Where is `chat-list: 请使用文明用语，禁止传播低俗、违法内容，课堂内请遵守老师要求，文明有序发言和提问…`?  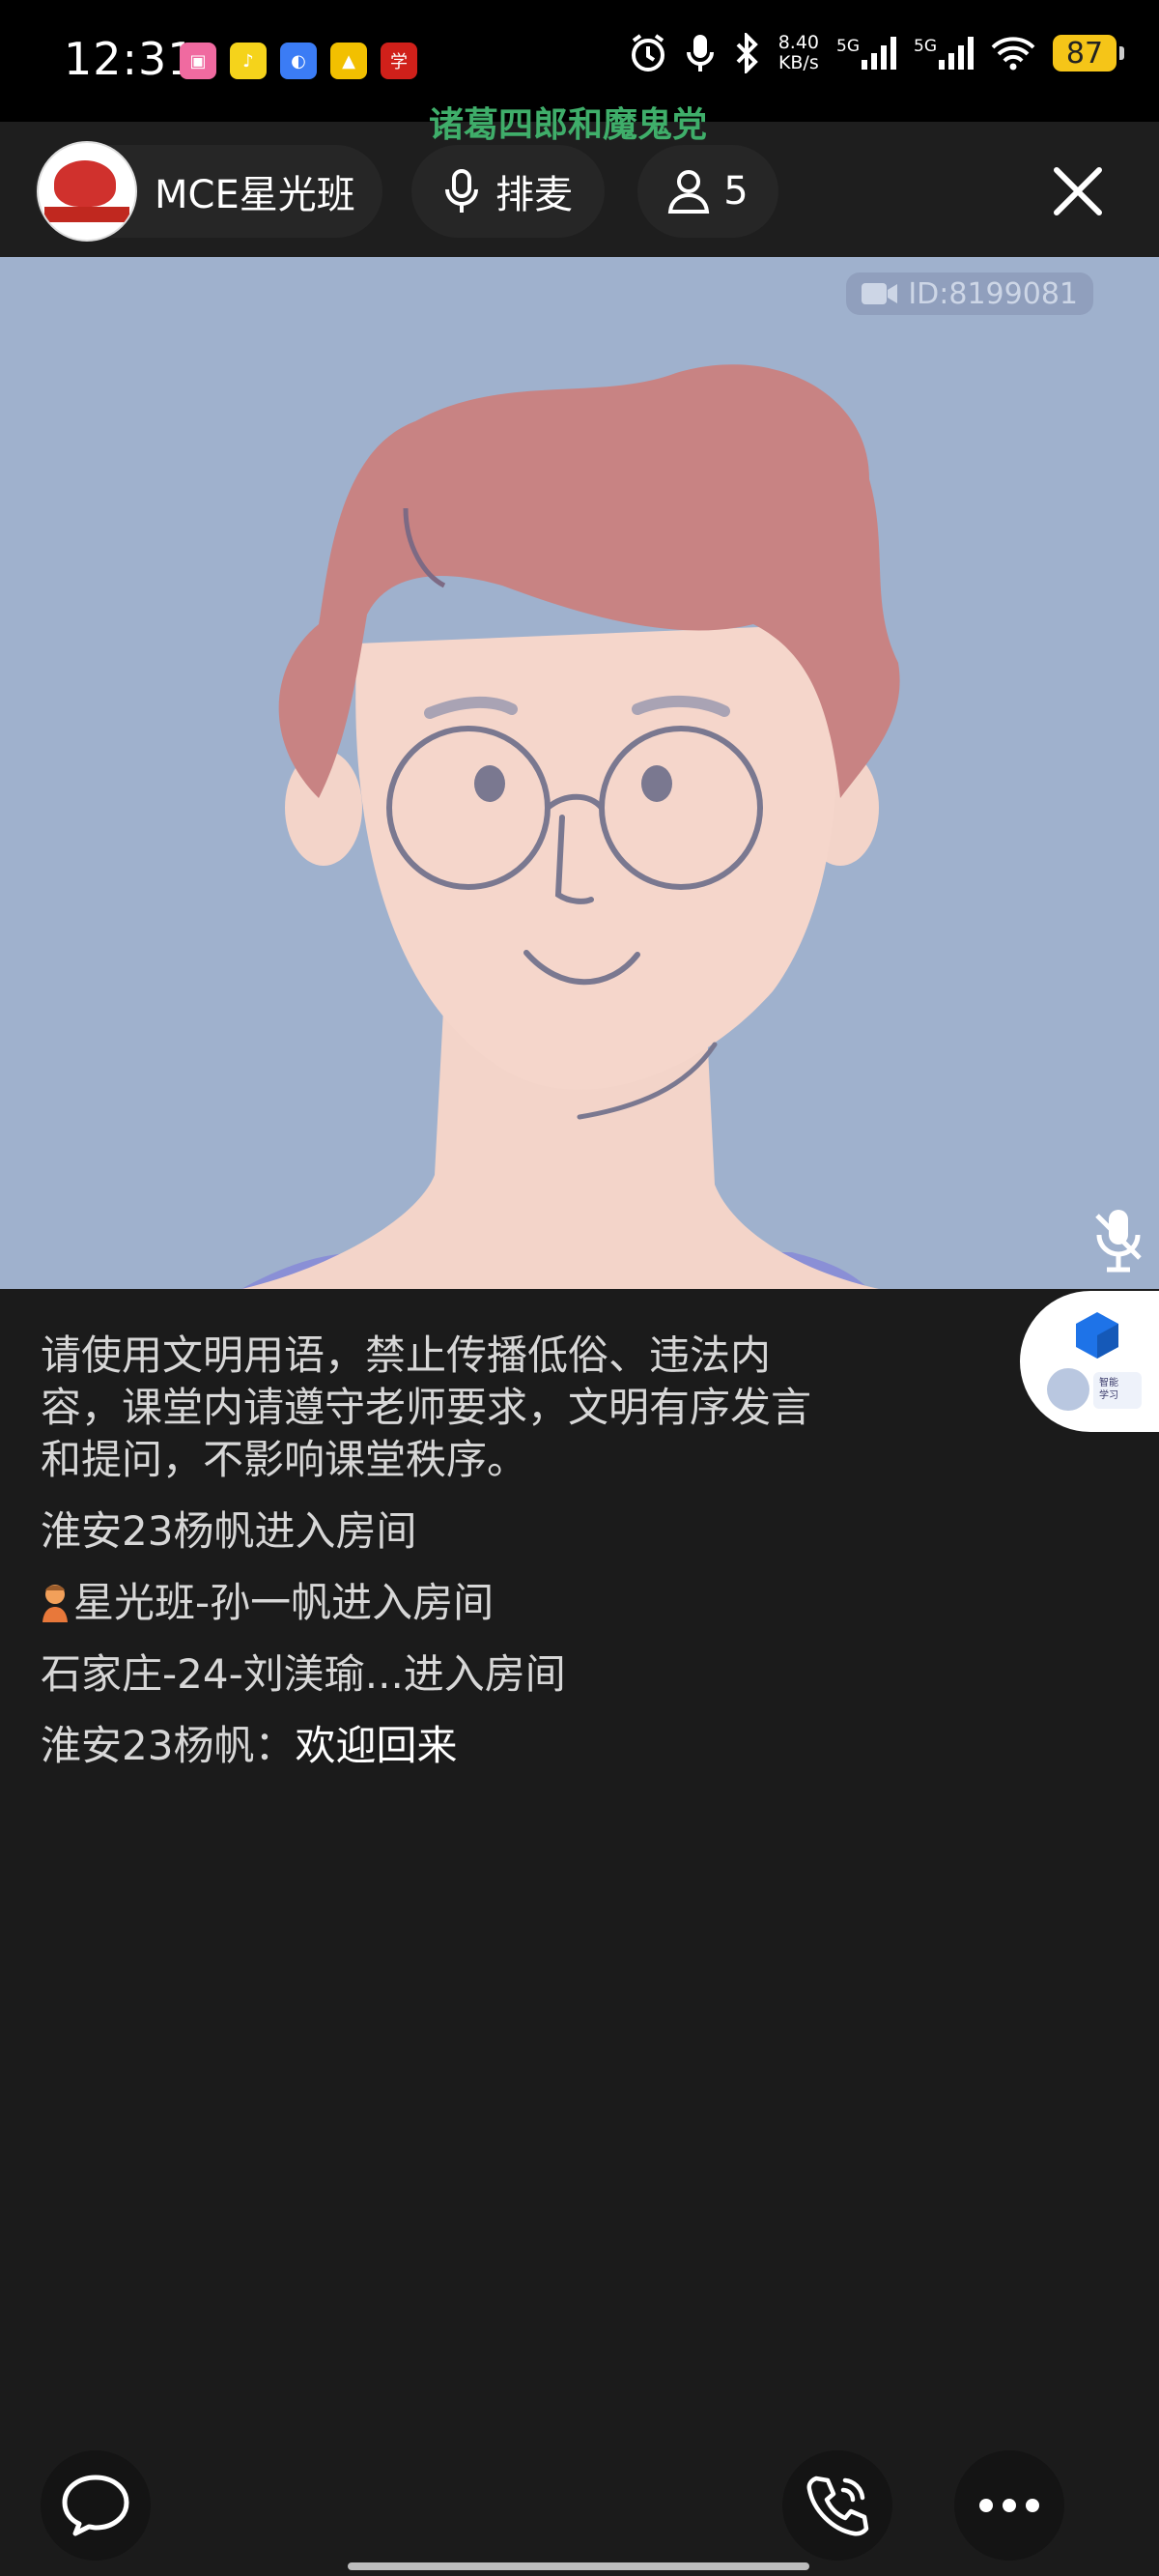
chat-list: 请使用文明用语，禁止传播低俗、违法内容，课堂内请遵守老师要求，文明有序发言和提问… is located at coordinates (442, 1551).